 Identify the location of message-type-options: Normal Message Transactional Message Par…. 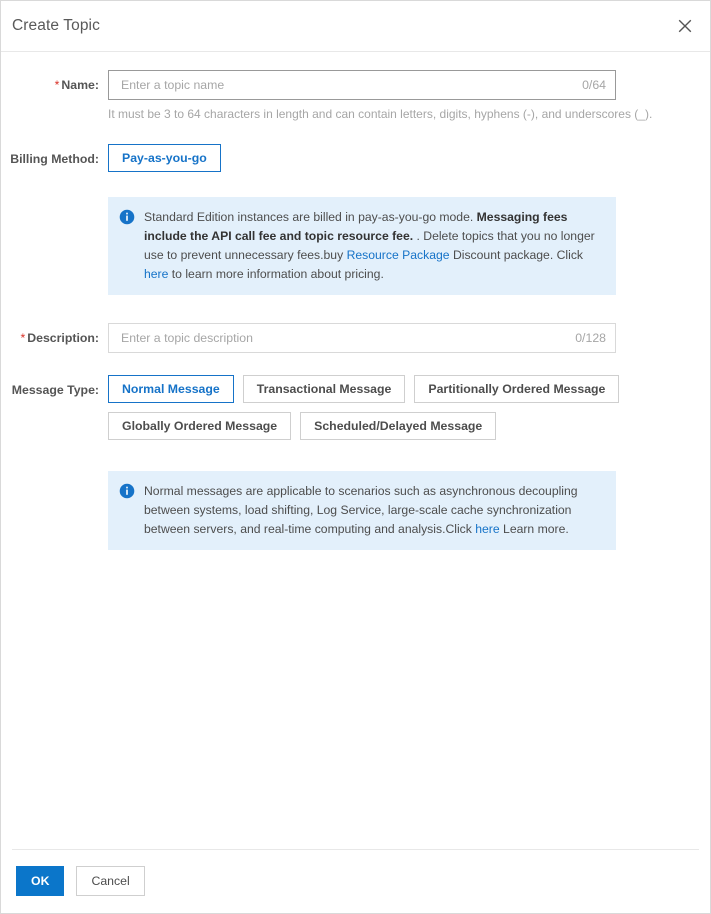
(409, 412).